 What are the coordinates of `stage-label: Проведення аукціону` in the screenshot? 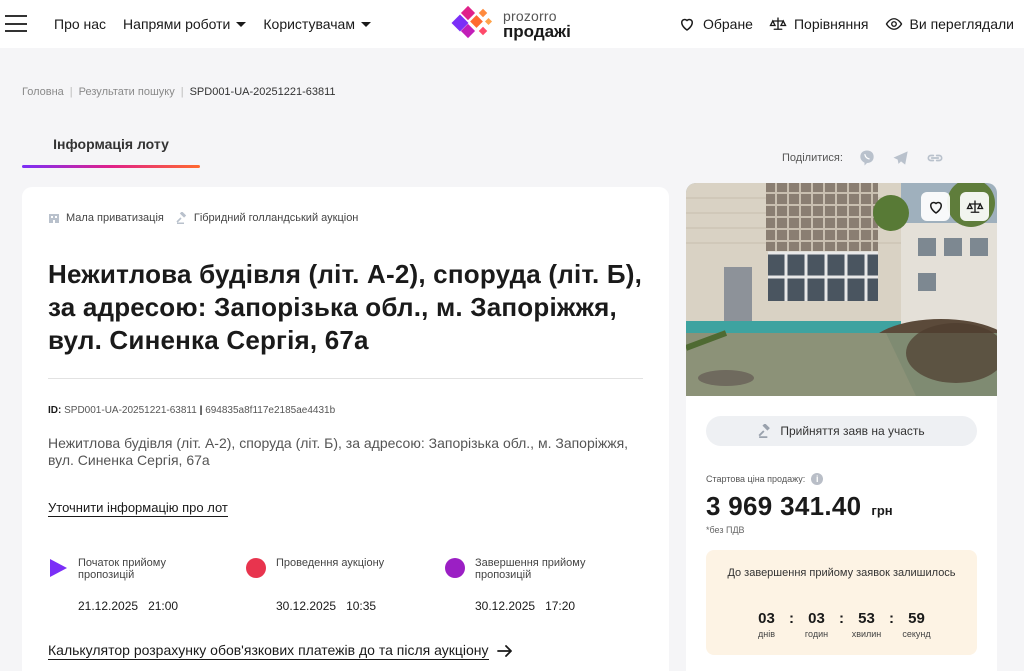 It's located at (330, 563).